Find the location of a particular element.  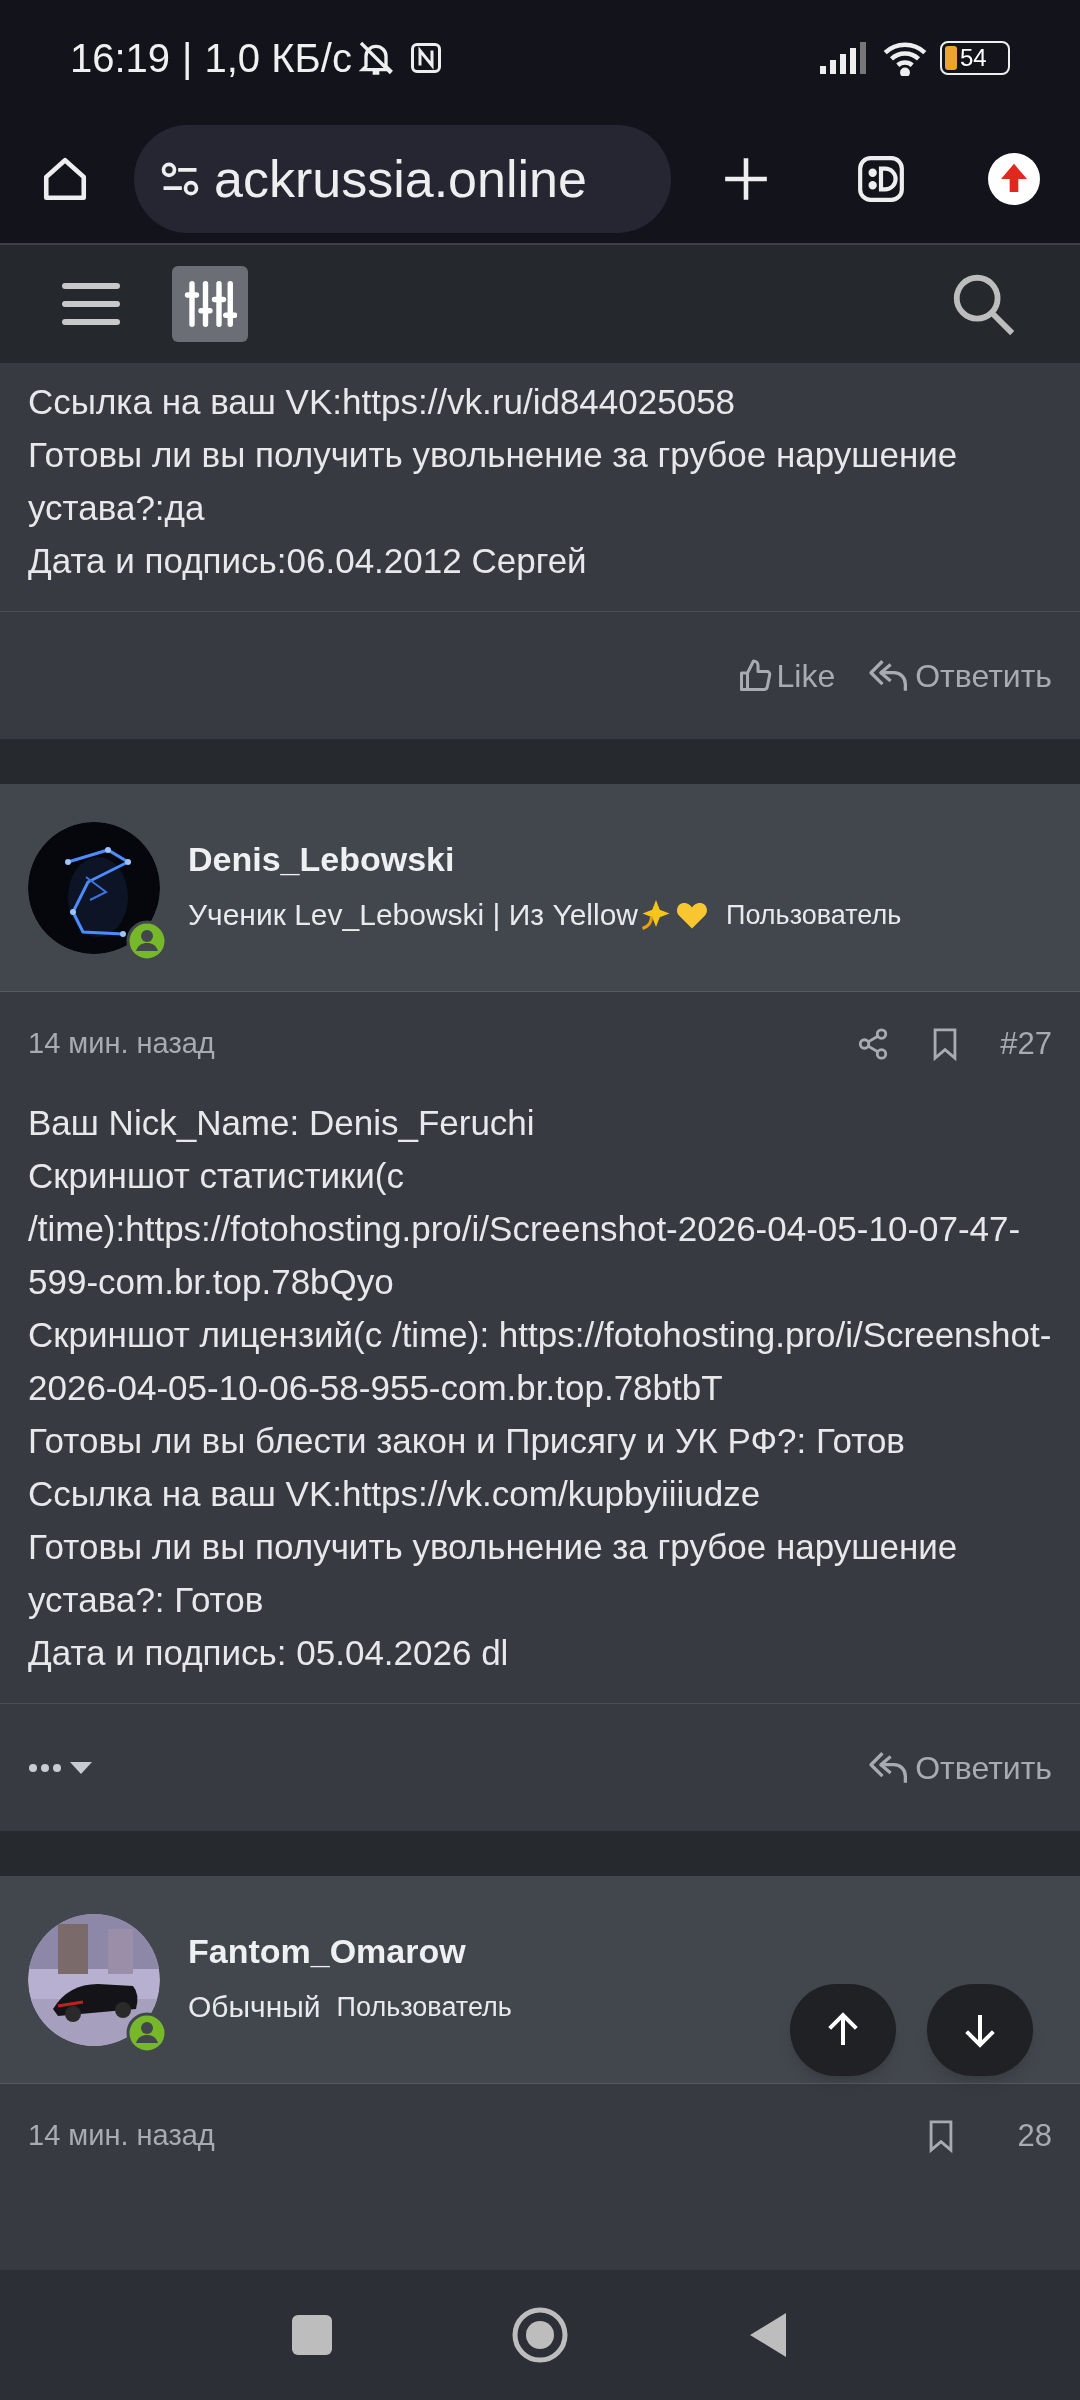

back-icon is located at coordinates (768, 2335).